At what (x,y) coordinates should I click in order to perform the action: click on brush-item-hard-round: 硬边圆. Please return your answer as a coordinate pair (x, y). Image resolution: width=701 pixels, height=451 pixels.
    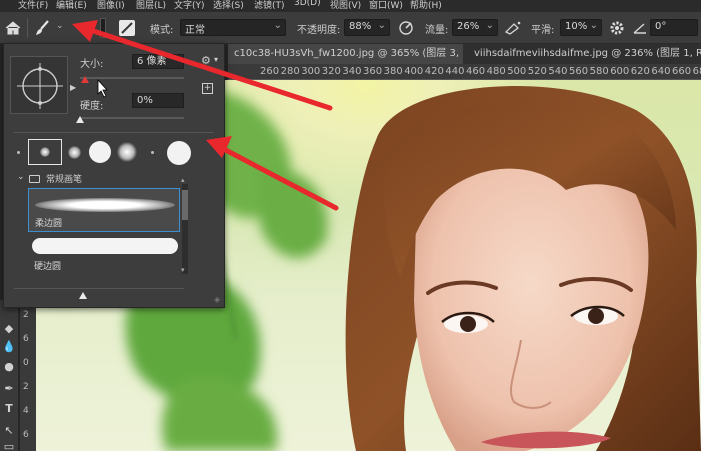
    Looking at the image, I should click on (104, 255).